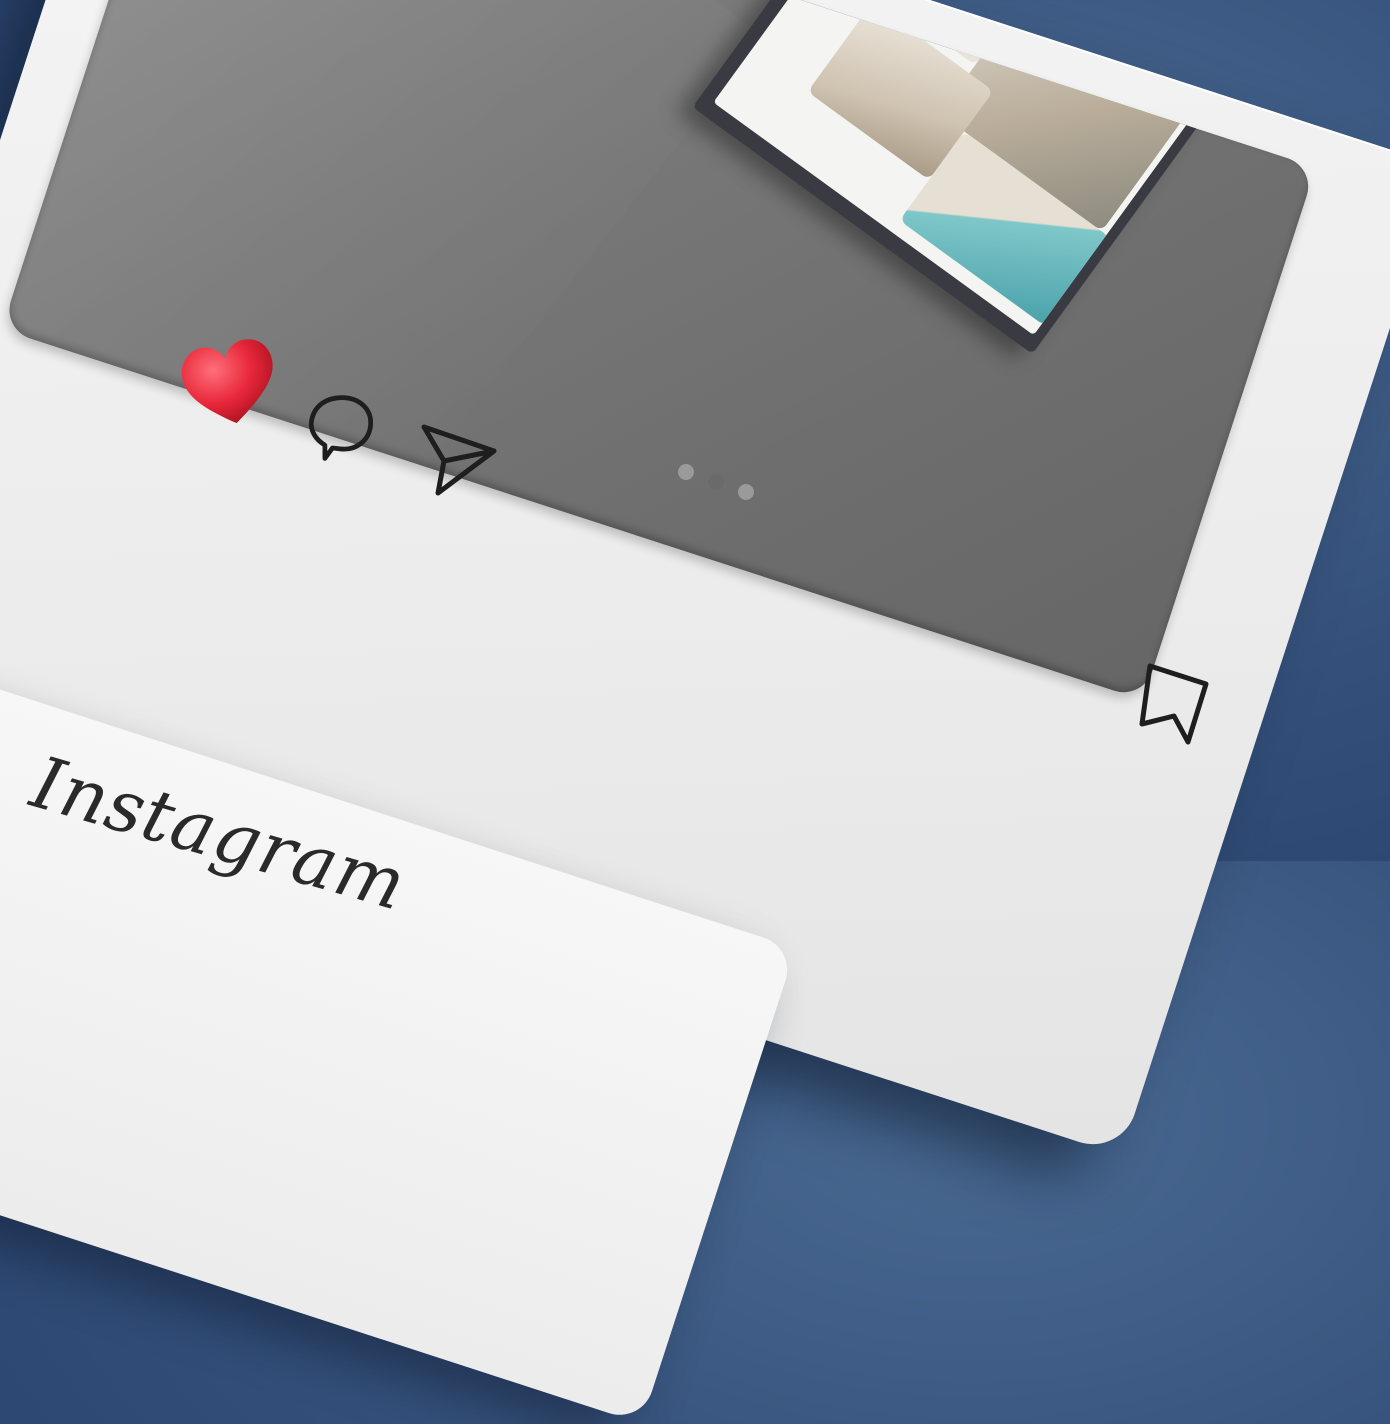 This screenshot has height=1424, width=1390. What do you see at coordinates (458, 457) in the screenshot?
I see `send-icon` at bounding box center [458, 457].